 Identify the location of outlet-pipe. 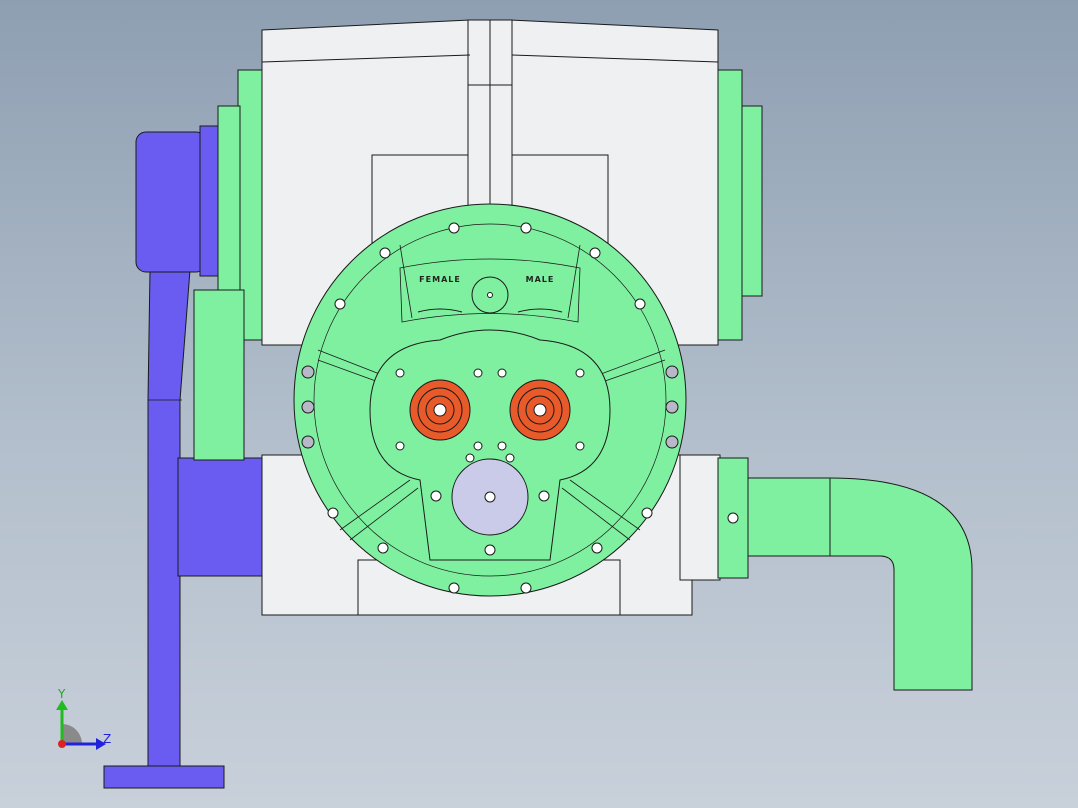
(845, 574).